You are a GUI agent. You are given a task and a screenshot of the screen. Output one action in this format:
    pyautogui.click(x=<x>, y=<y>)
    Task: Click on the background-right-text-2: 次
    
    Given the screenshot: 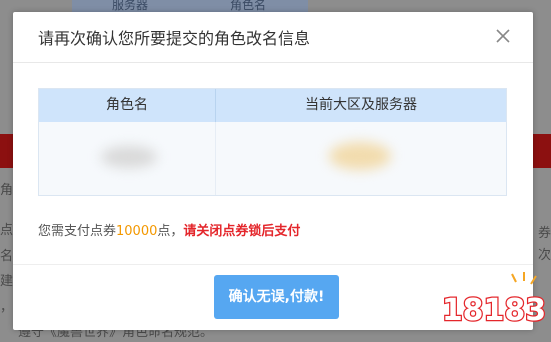 What is the action you would take?
    pyautogui.click(x=544, y=255)
    